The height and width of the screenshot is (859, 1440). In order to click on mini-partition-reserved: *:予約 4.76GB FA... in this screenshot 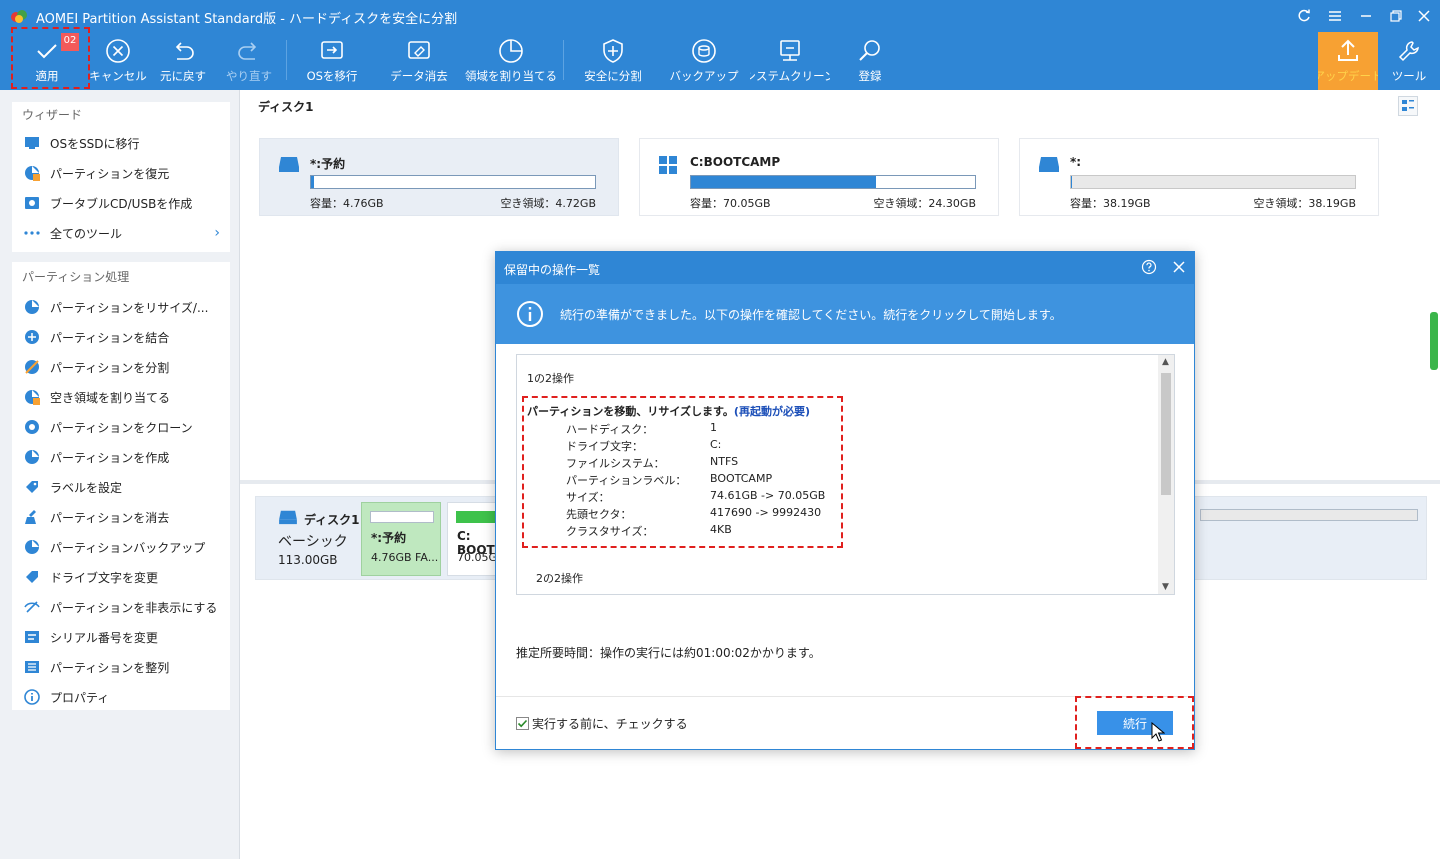, I will do `click(401, 539)`.